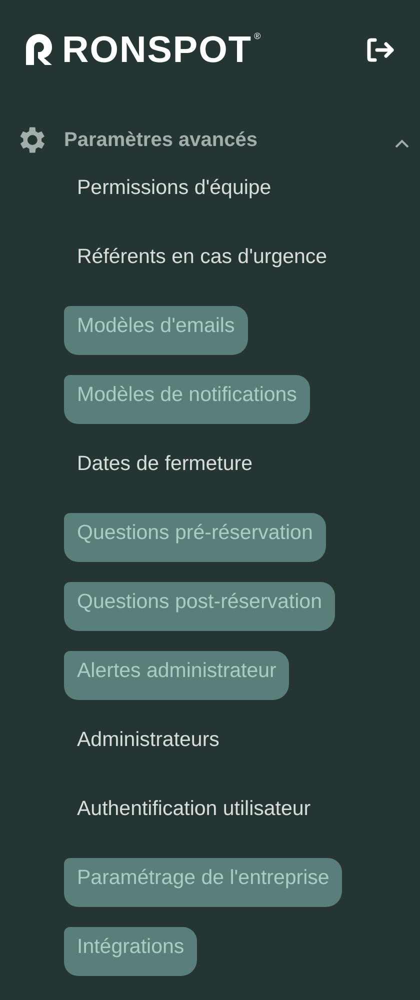 This screenshot has height=1000, width=420. What do you see at coordinates (199, 606) in the screenshot?
I see `menu-item: Questions post-réservation` at bounding box center [199, 606].